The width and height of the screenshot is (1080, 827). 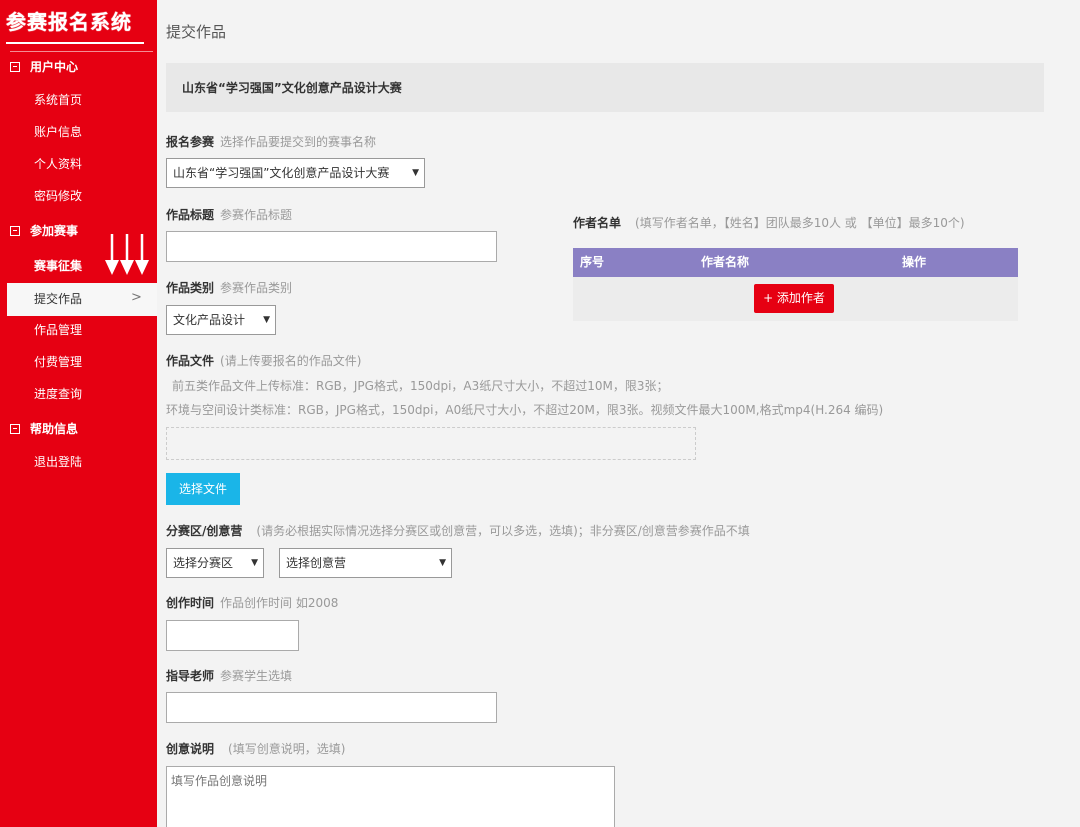 I want to click on field-label-text: 指导老师, so click(x=190, y=676).